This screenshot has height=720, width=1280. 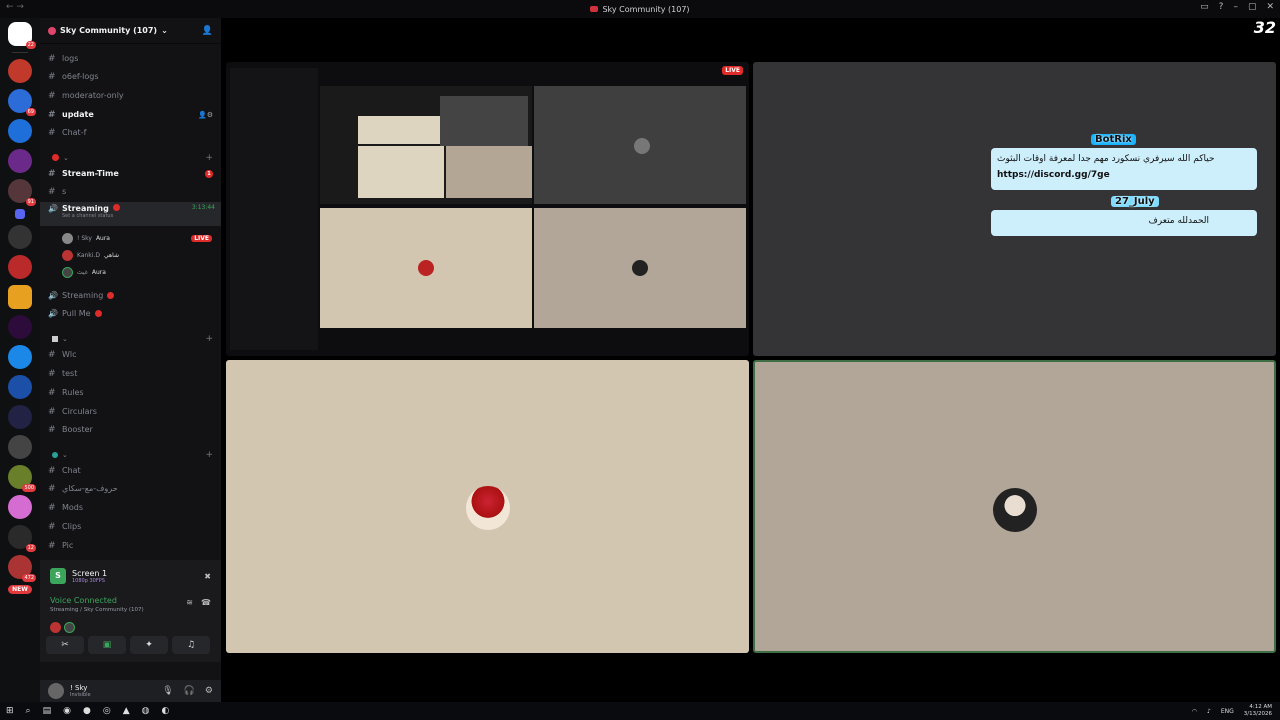 What do you see at coordinates (209, 691) in the screenshot?
I see `gear-icon: ⚙` at bounding box center [209, 691].